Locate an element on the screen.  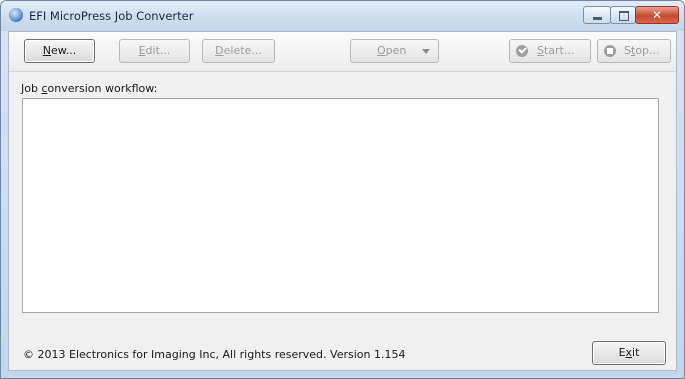
maximize-button is located at coordinates (623, 15).